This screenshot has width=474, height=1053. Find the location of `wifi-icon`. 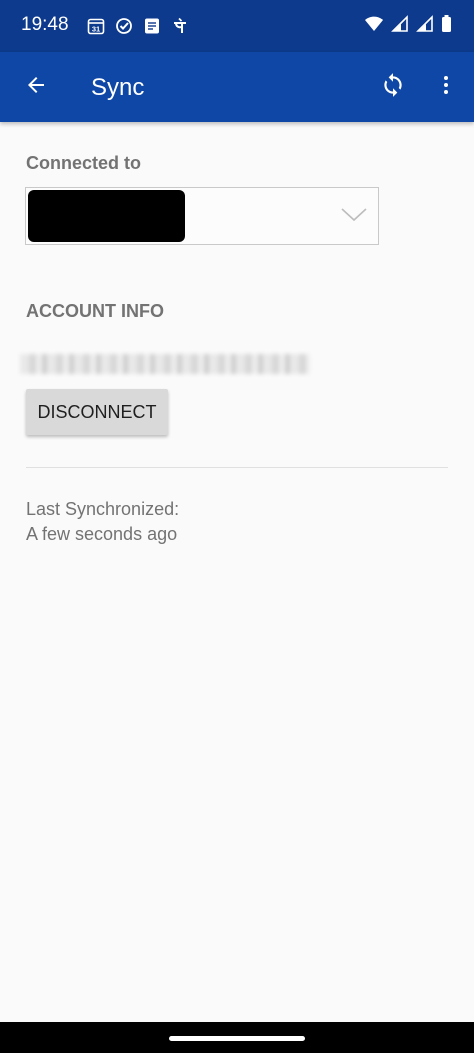

wifi-icon is located at coordinates (374, 26).